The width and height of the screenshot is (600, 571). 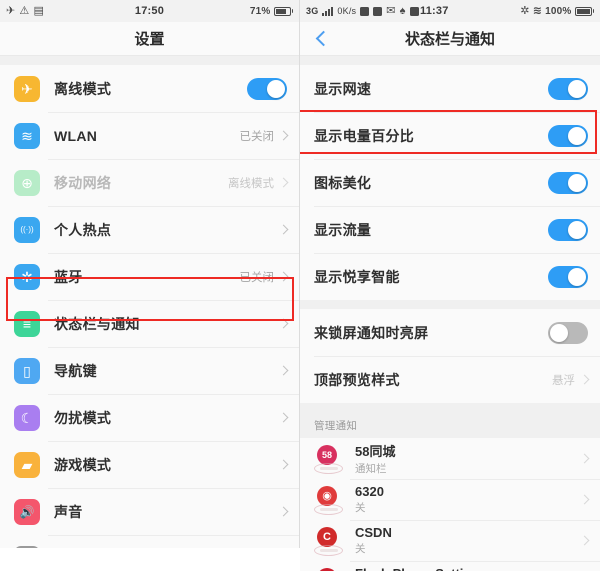 I want to click on statusbar-option-0: 显示网速, so click(x=450, y=88).